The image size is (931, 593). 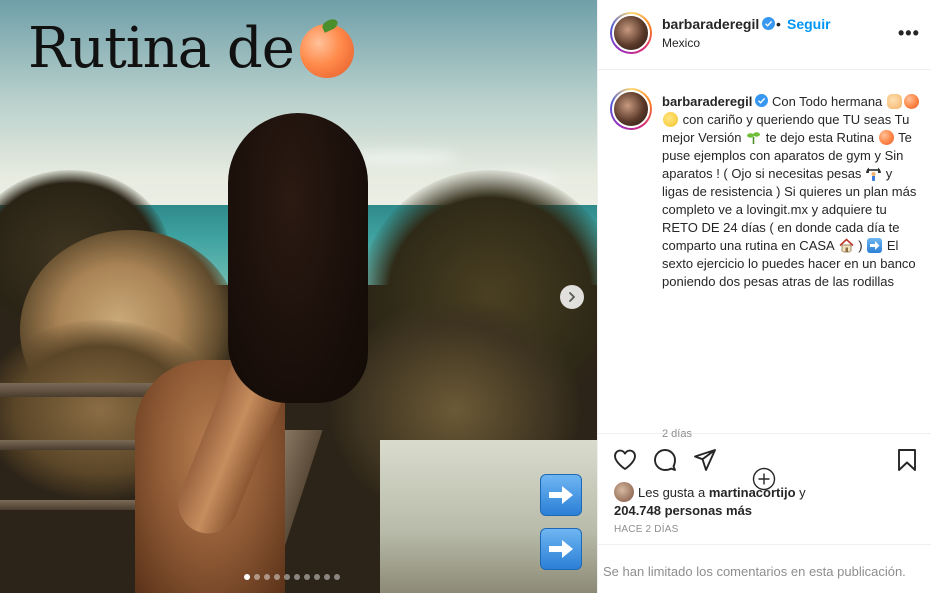 I want to click on peach-icon, so click(x=327, y=51).